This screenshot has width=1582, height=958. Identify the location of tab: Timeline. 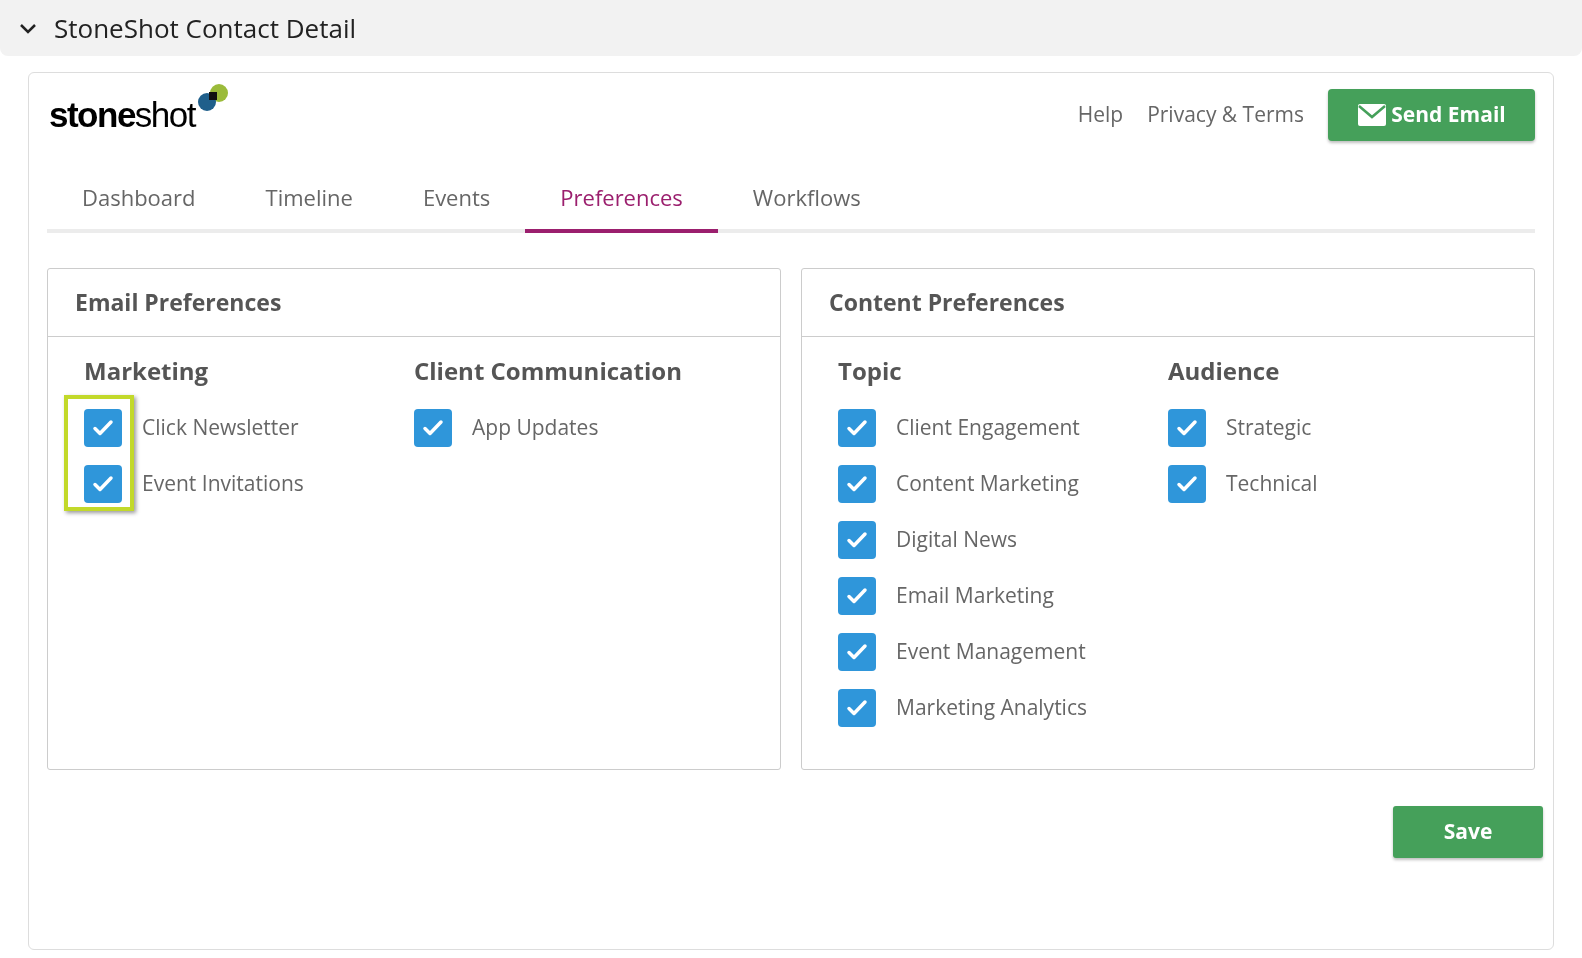
(309, 199).